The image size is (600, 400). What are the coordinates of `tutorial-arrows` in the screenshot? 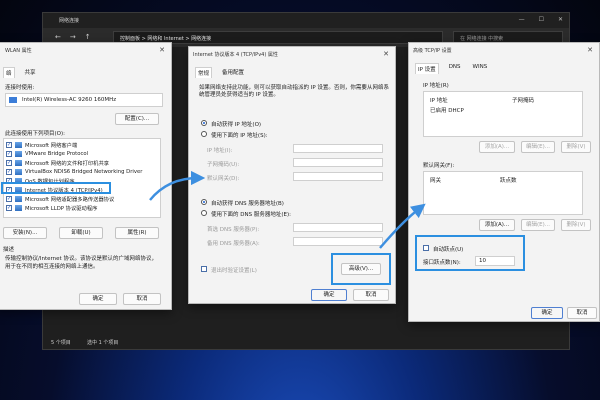 It's located at (287, 209).